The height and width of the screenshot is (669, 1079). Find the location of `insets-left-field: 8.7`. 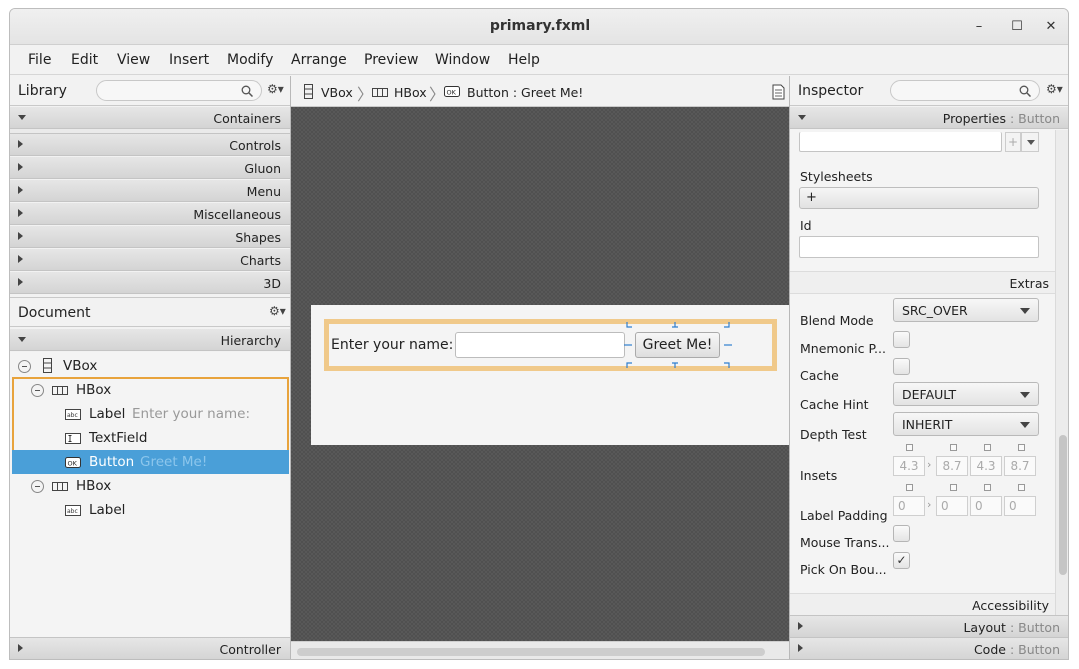

insets-left-field: 8.7 is located at coordinates (1020, 466).